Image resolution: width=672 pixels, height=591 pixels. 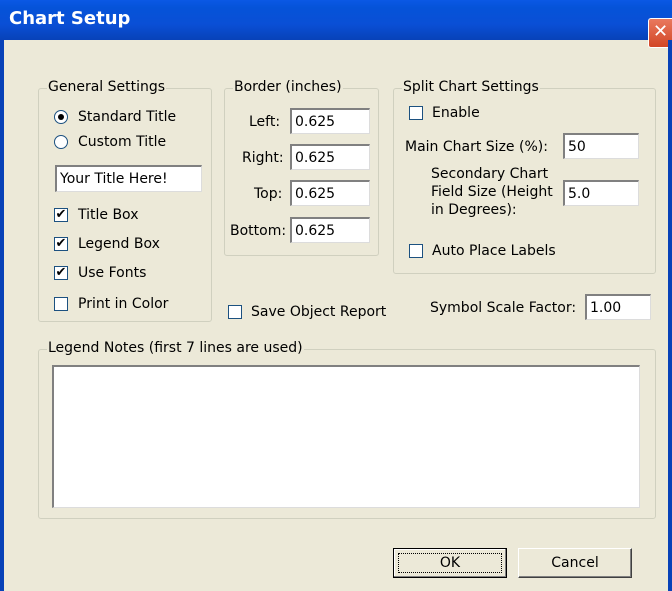 I want to click on border-left-field: 0.625, so click(x=330, y=121).